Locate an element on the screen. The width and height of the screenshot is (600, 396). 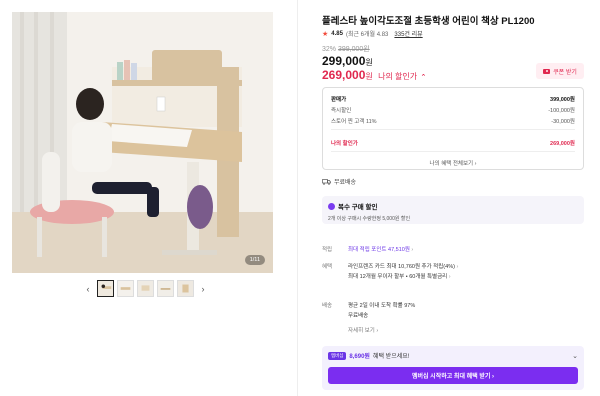
discount-row: 32% 399,000원 is located at coordinates (346, 49).